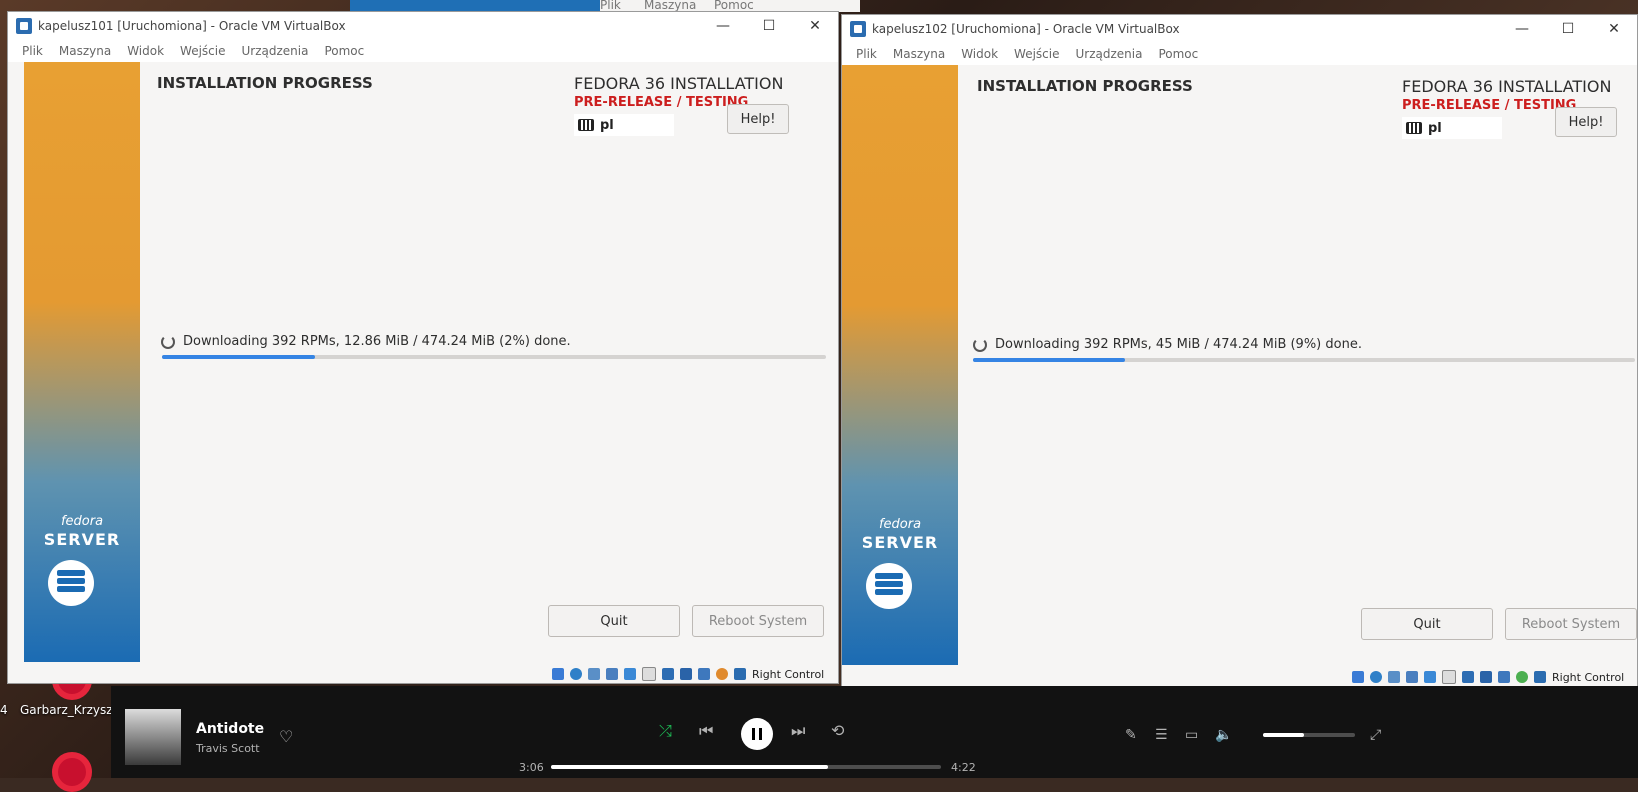 The width and height of the screenshot is (1638, 792). What do you see at coordinates (798, 731) in the screenshot?
I see `next-icon: ⏭` at bounding box center [798, 731].